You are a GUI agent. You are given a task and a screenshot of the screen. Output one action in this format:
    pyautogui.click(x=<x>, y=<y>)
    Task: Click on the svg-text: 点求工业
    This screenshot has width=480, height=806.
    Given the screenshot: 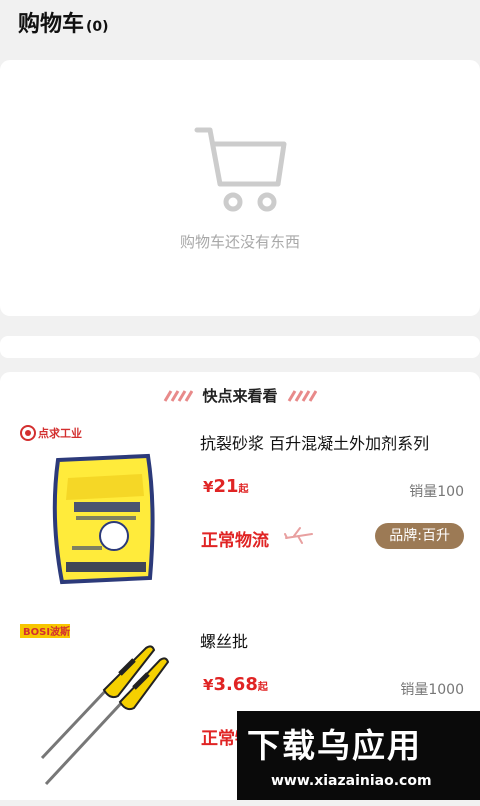 What is the action you would take?
    pyautogui.click(x=60, y=433)
    